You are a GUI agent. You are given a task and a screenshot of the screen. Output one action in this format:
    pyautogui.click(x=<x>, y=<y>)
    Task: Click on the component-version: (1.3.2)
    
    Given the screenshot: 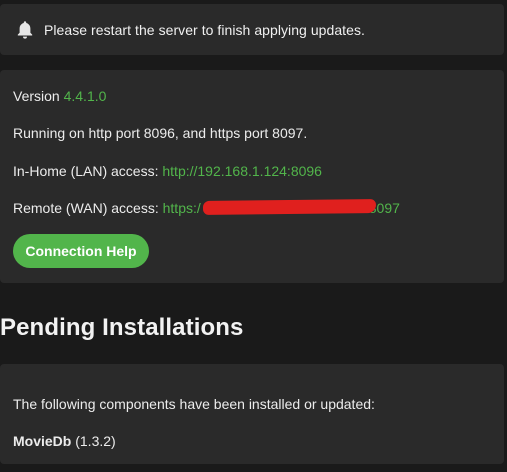 What is the action you would take?
    pyautogui.click(x=93, y=441)
    